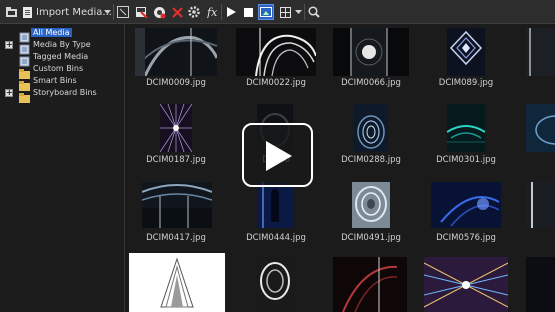 The width and height of the screenshot is (555, 312). Describe the element at coordinates (65, 92) in the screenshot. I see `tree-item-label: Storyboard Bins` at that location.